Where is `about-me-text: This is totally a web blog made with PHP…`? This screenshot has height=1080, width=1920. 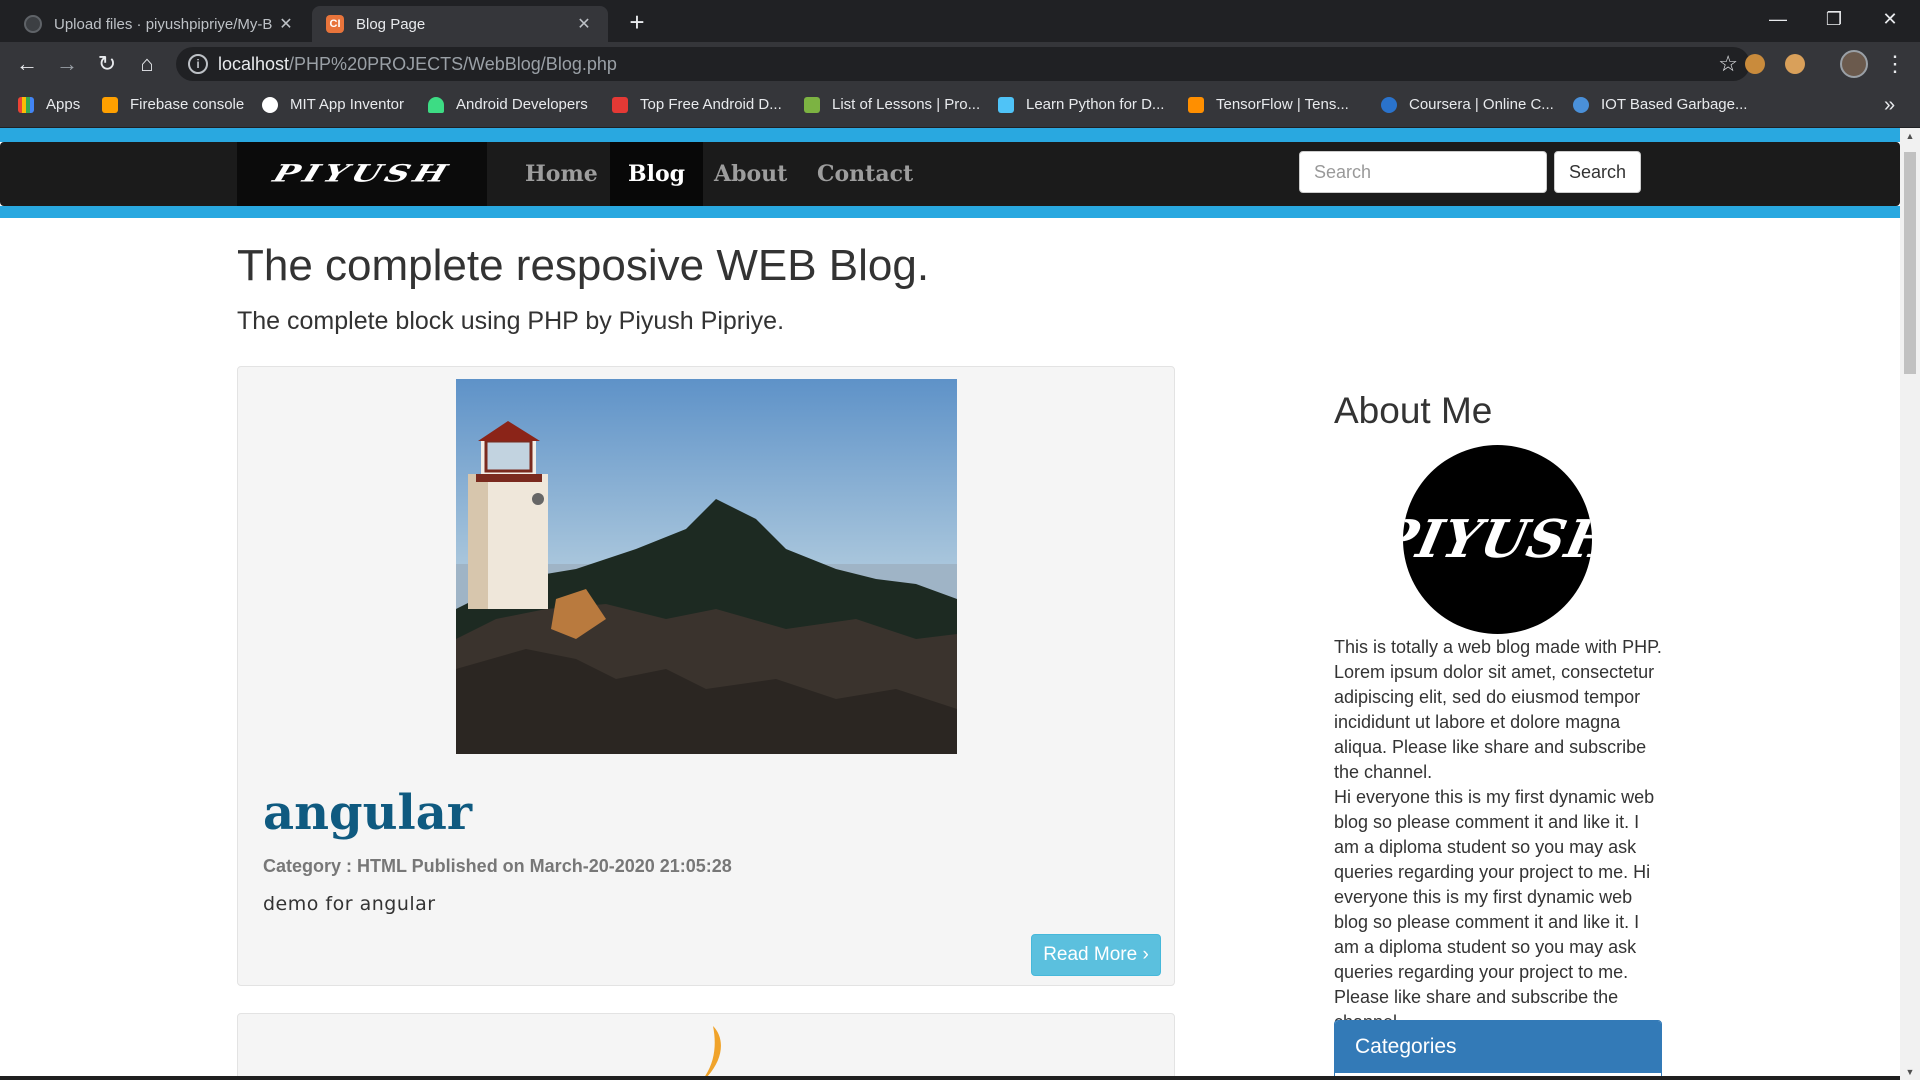
about-me-text: This is totally a web blog made with PHP… is located at coordinates (1499, 835).